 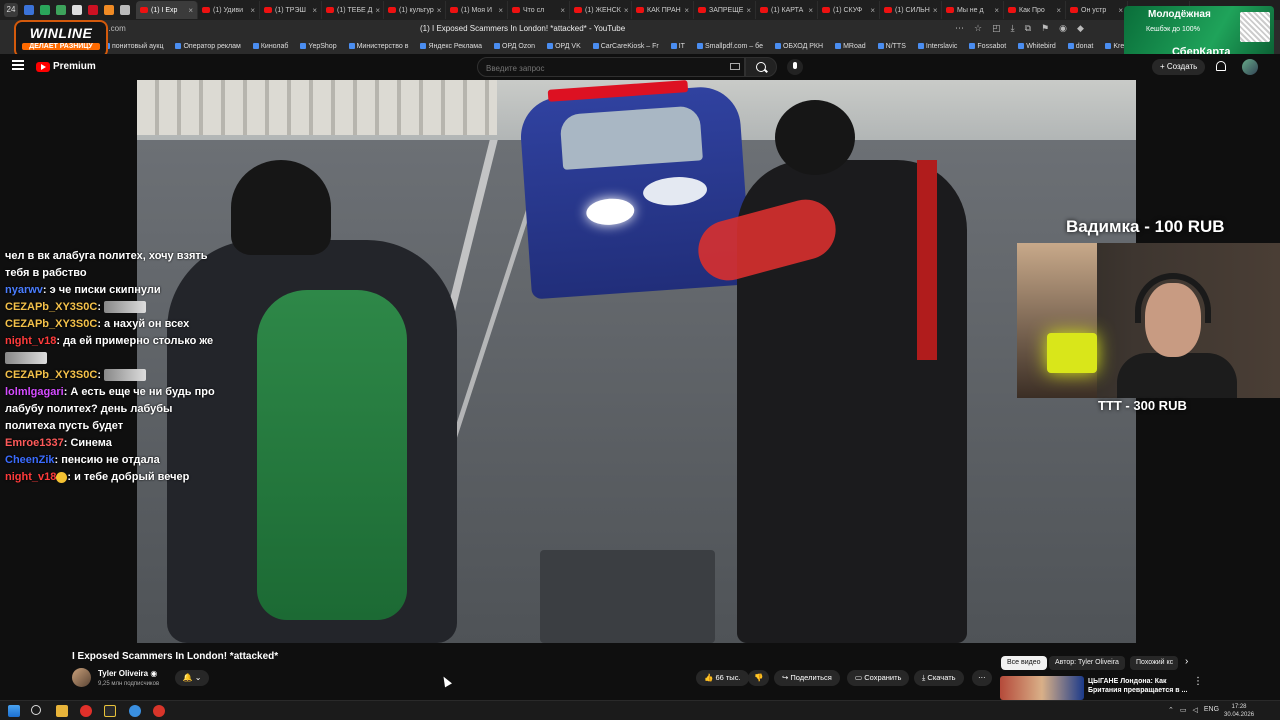 I want to click on translate-icon: ⧉, so click(x=1028, y=28).